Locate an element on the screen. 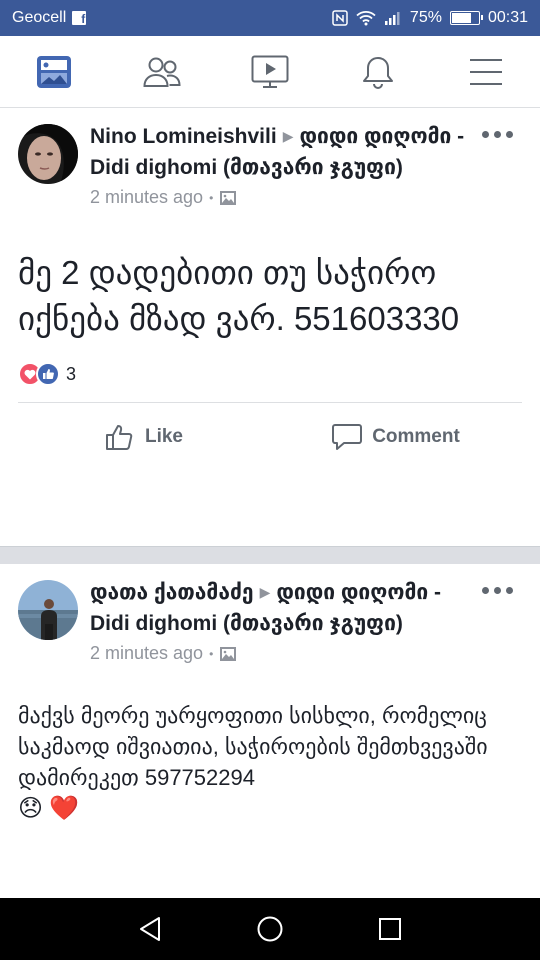 This screenshot has width=540, height=960. battery-fill is located at coordinates (461, 18).